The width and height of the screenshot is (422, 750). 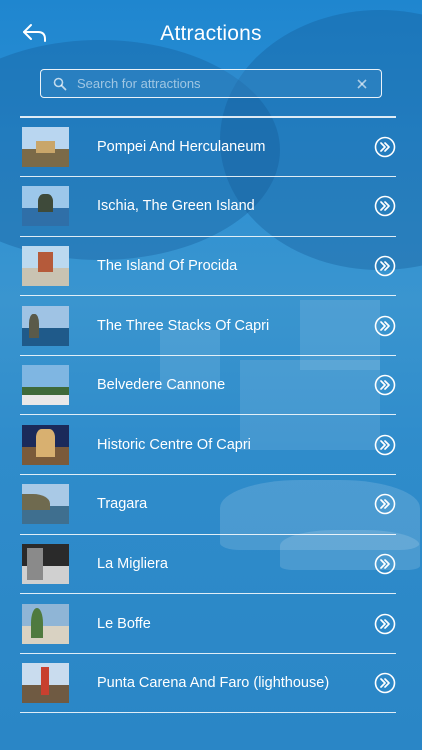 What do you see at coordinates (362, 84) in the screenshot?
I see `clear-icon` at bounding box center [362, 84].